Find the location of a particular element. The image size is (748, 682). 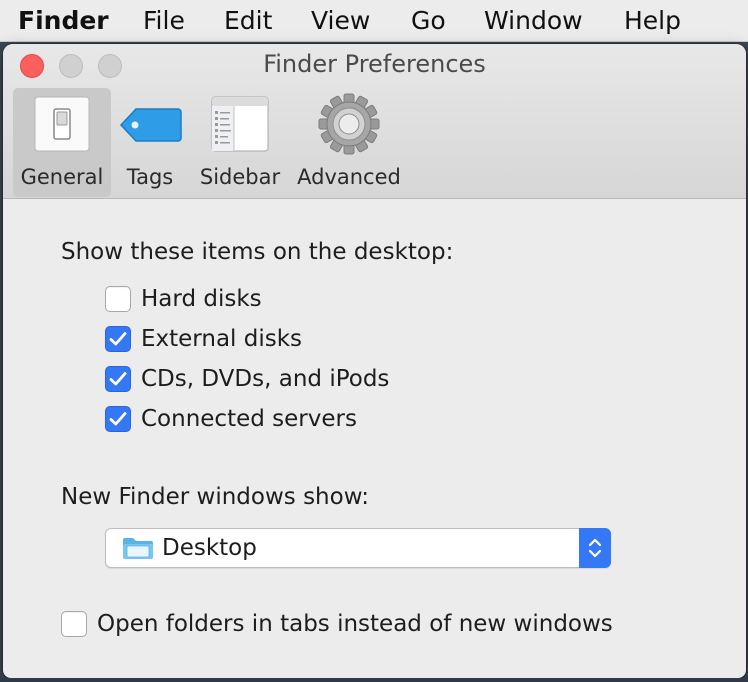

menu-go: Go is located at coordinates (428, 21).